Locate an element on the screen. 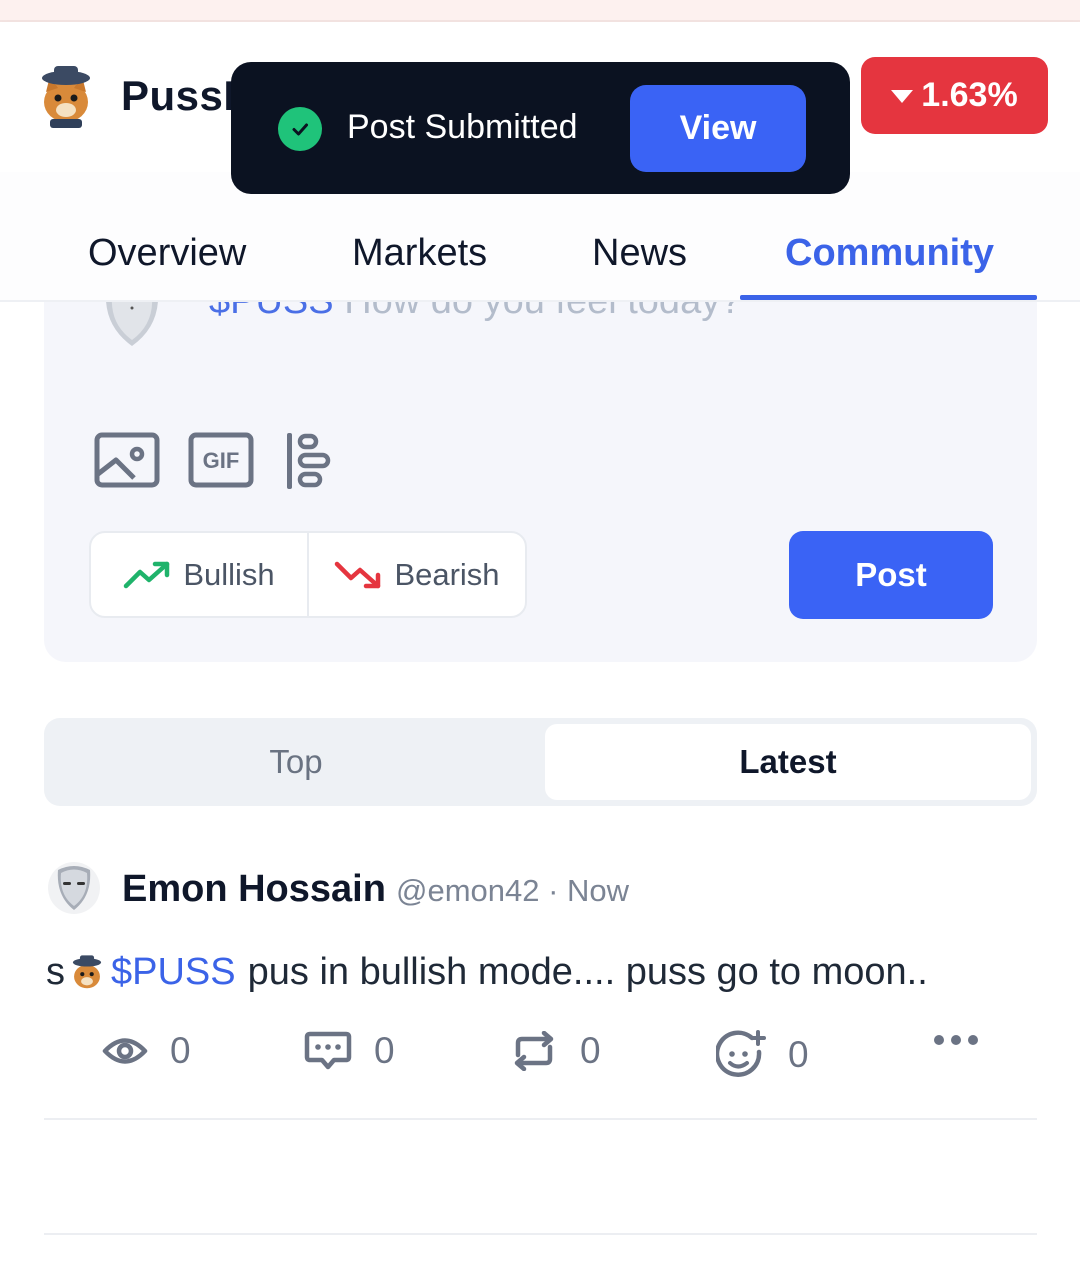 This screenshot has height=1280, width=1080. tab-news: News is located at coordinates (639, 253).